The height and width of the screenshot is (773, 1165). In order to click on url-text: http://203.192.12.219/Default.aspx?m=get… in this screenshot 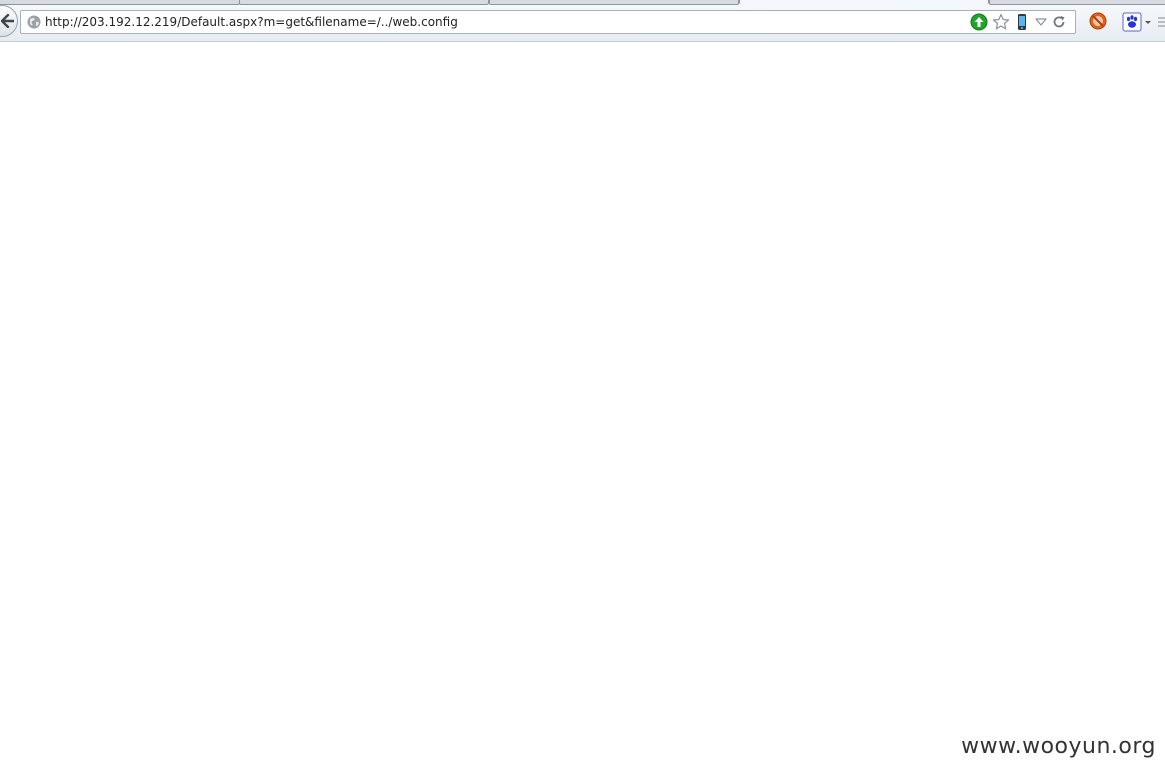, I will do `click(251, 22)`.